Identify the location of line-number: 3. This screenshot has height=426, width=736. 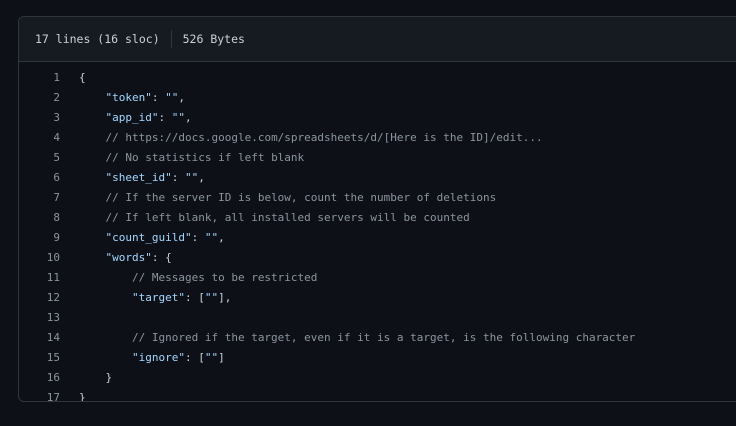
(39, 118).